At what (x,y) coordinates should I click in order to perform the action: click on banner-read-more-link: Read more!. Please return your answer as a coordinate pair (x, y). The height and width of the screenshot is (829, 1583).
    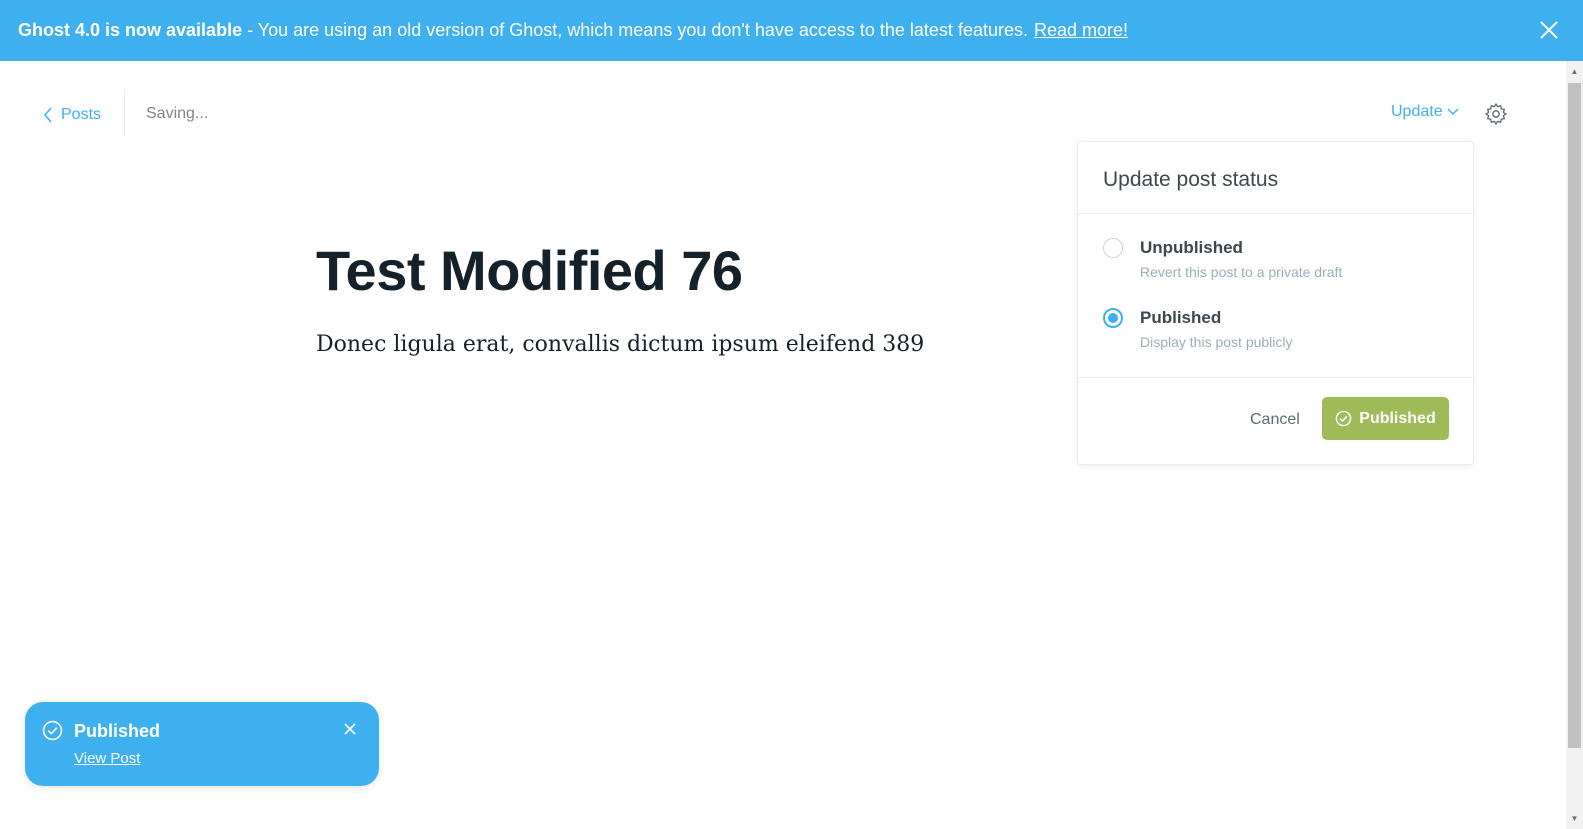
    Looking at the image, I should click on (1081, 30).